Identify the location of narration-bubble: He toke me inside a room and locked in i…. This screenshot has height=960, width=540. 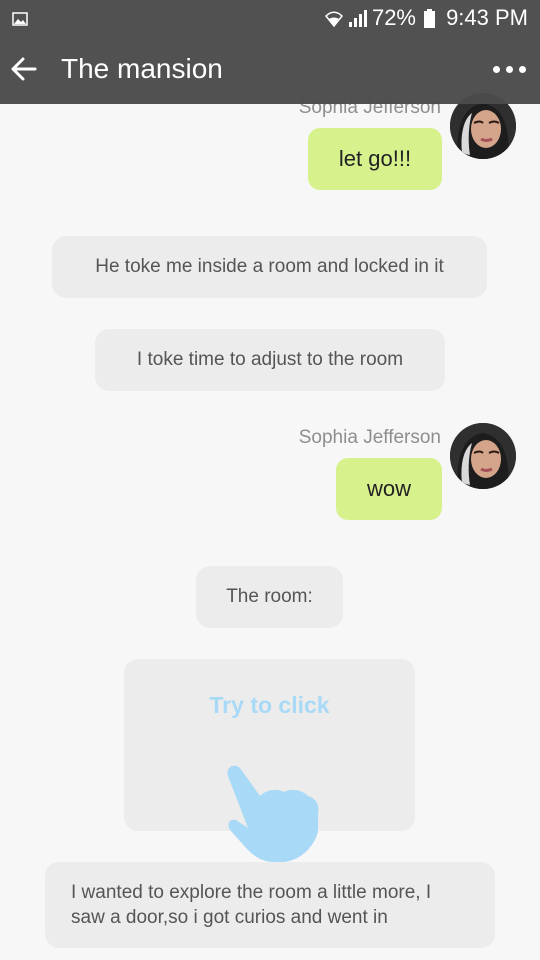
(269, 267).